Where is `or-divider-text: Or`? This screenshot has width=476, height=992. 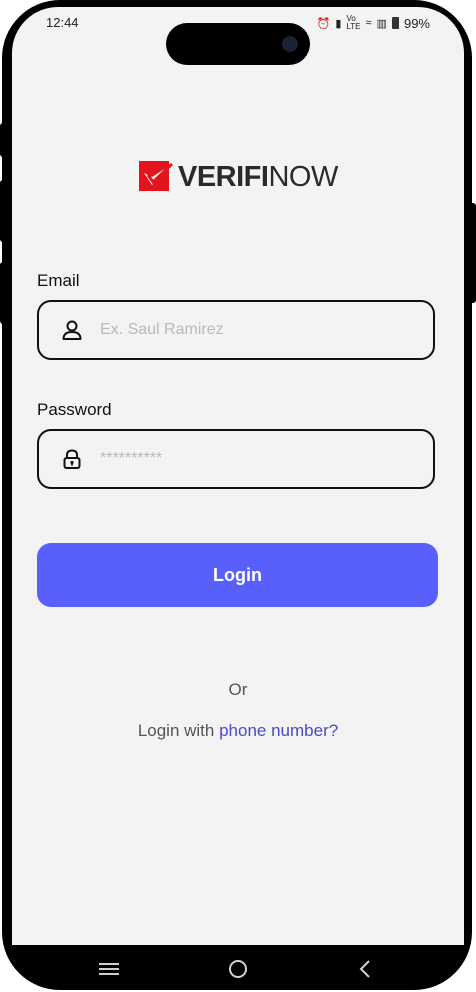 or-divider-text: Or is located at coordinates (238, 689).